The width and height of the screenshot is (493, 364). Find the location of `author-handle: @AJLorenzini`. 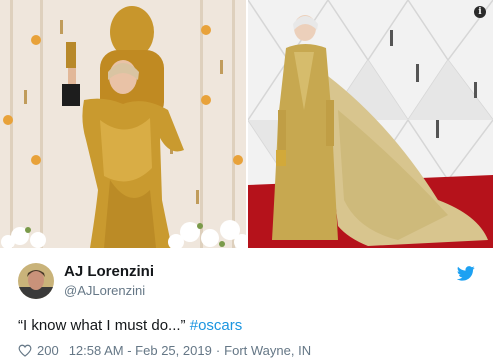

author-handle: @AJLorenzini is located at coordinates (104, 290).